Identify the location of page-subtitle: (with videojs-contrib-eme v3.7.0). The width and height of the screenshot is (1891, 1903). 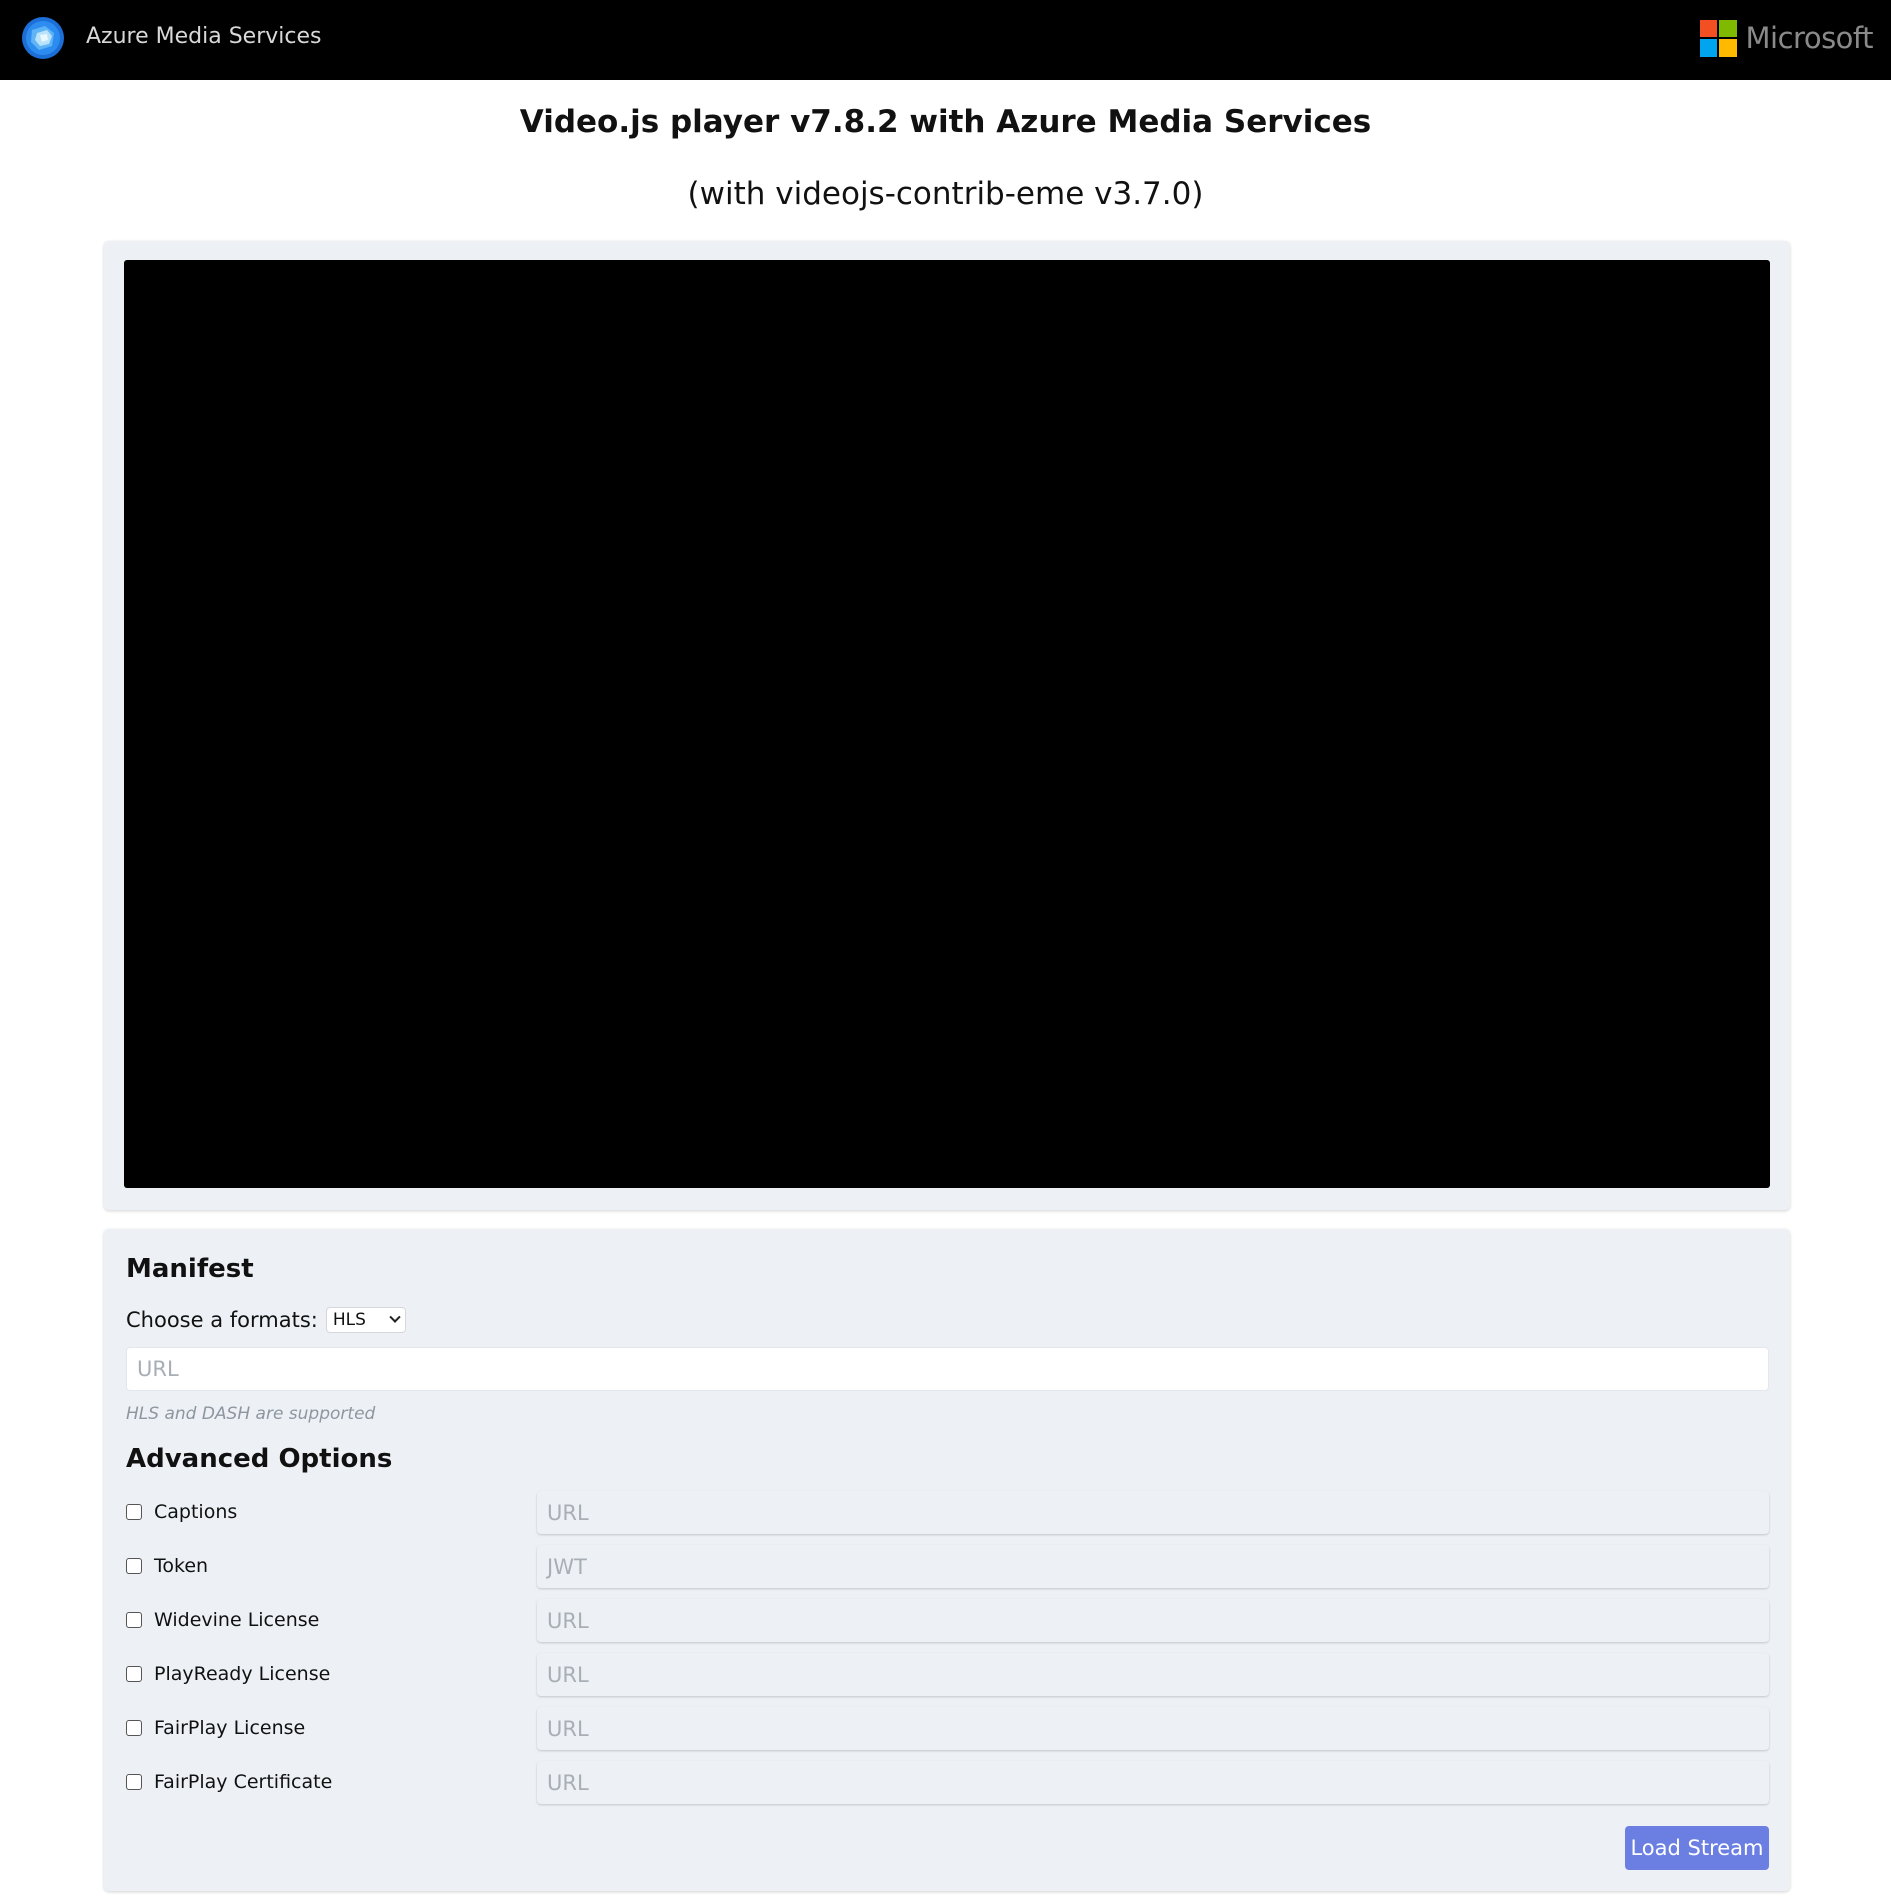
(945, 194).